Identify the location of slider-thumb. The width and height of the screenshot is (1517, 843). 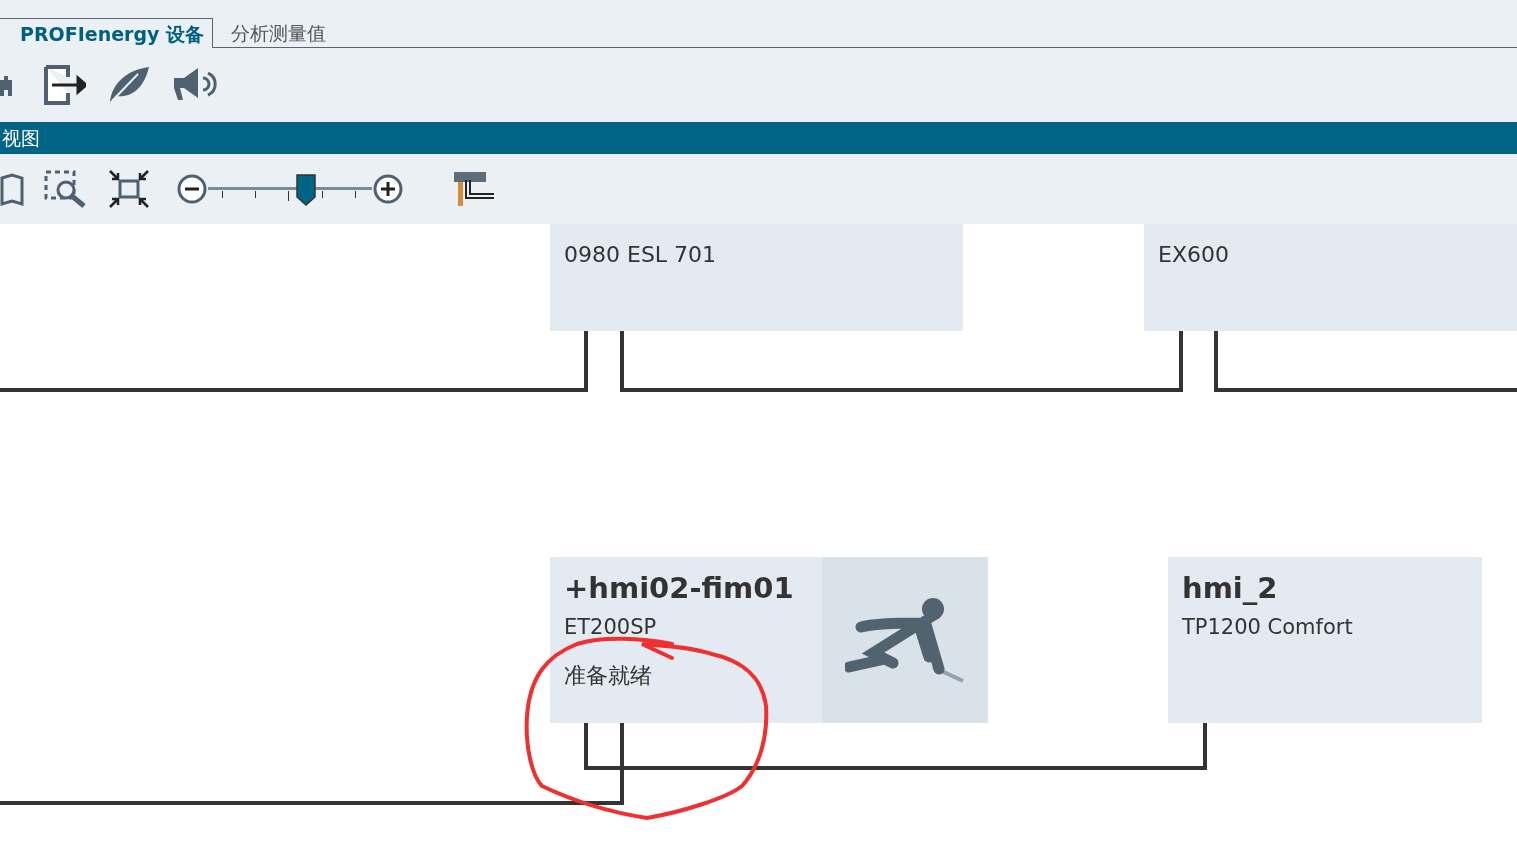
(306, 190).